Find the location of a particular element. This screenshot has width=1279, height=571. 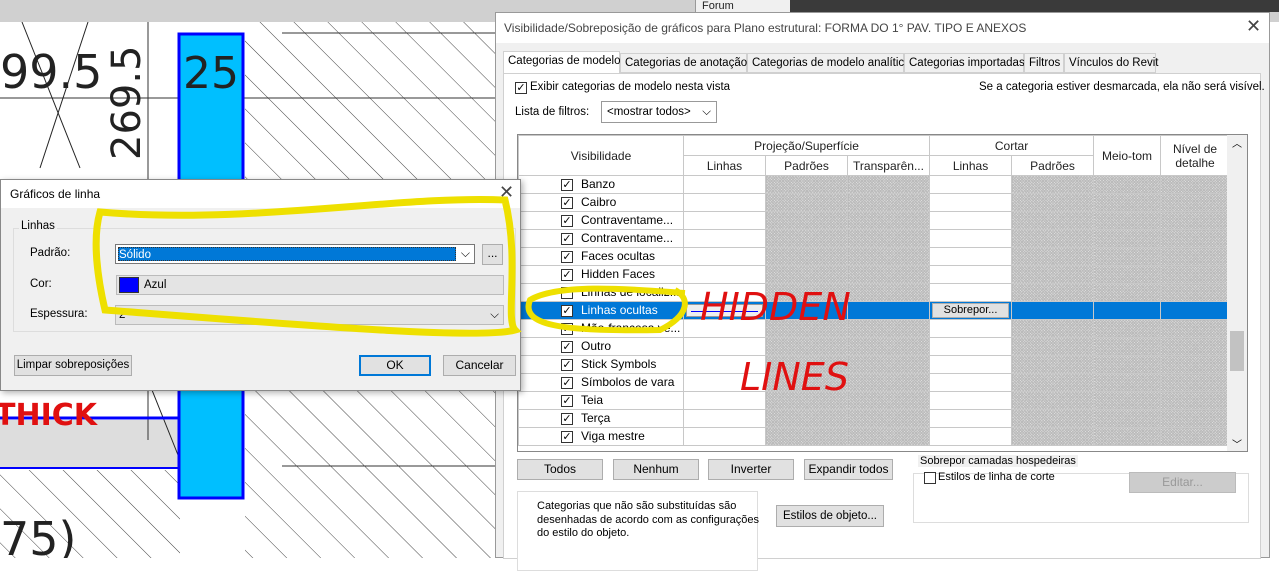

cell-name: ✓ Símbolos de vara is located at coordinates (601, 382).